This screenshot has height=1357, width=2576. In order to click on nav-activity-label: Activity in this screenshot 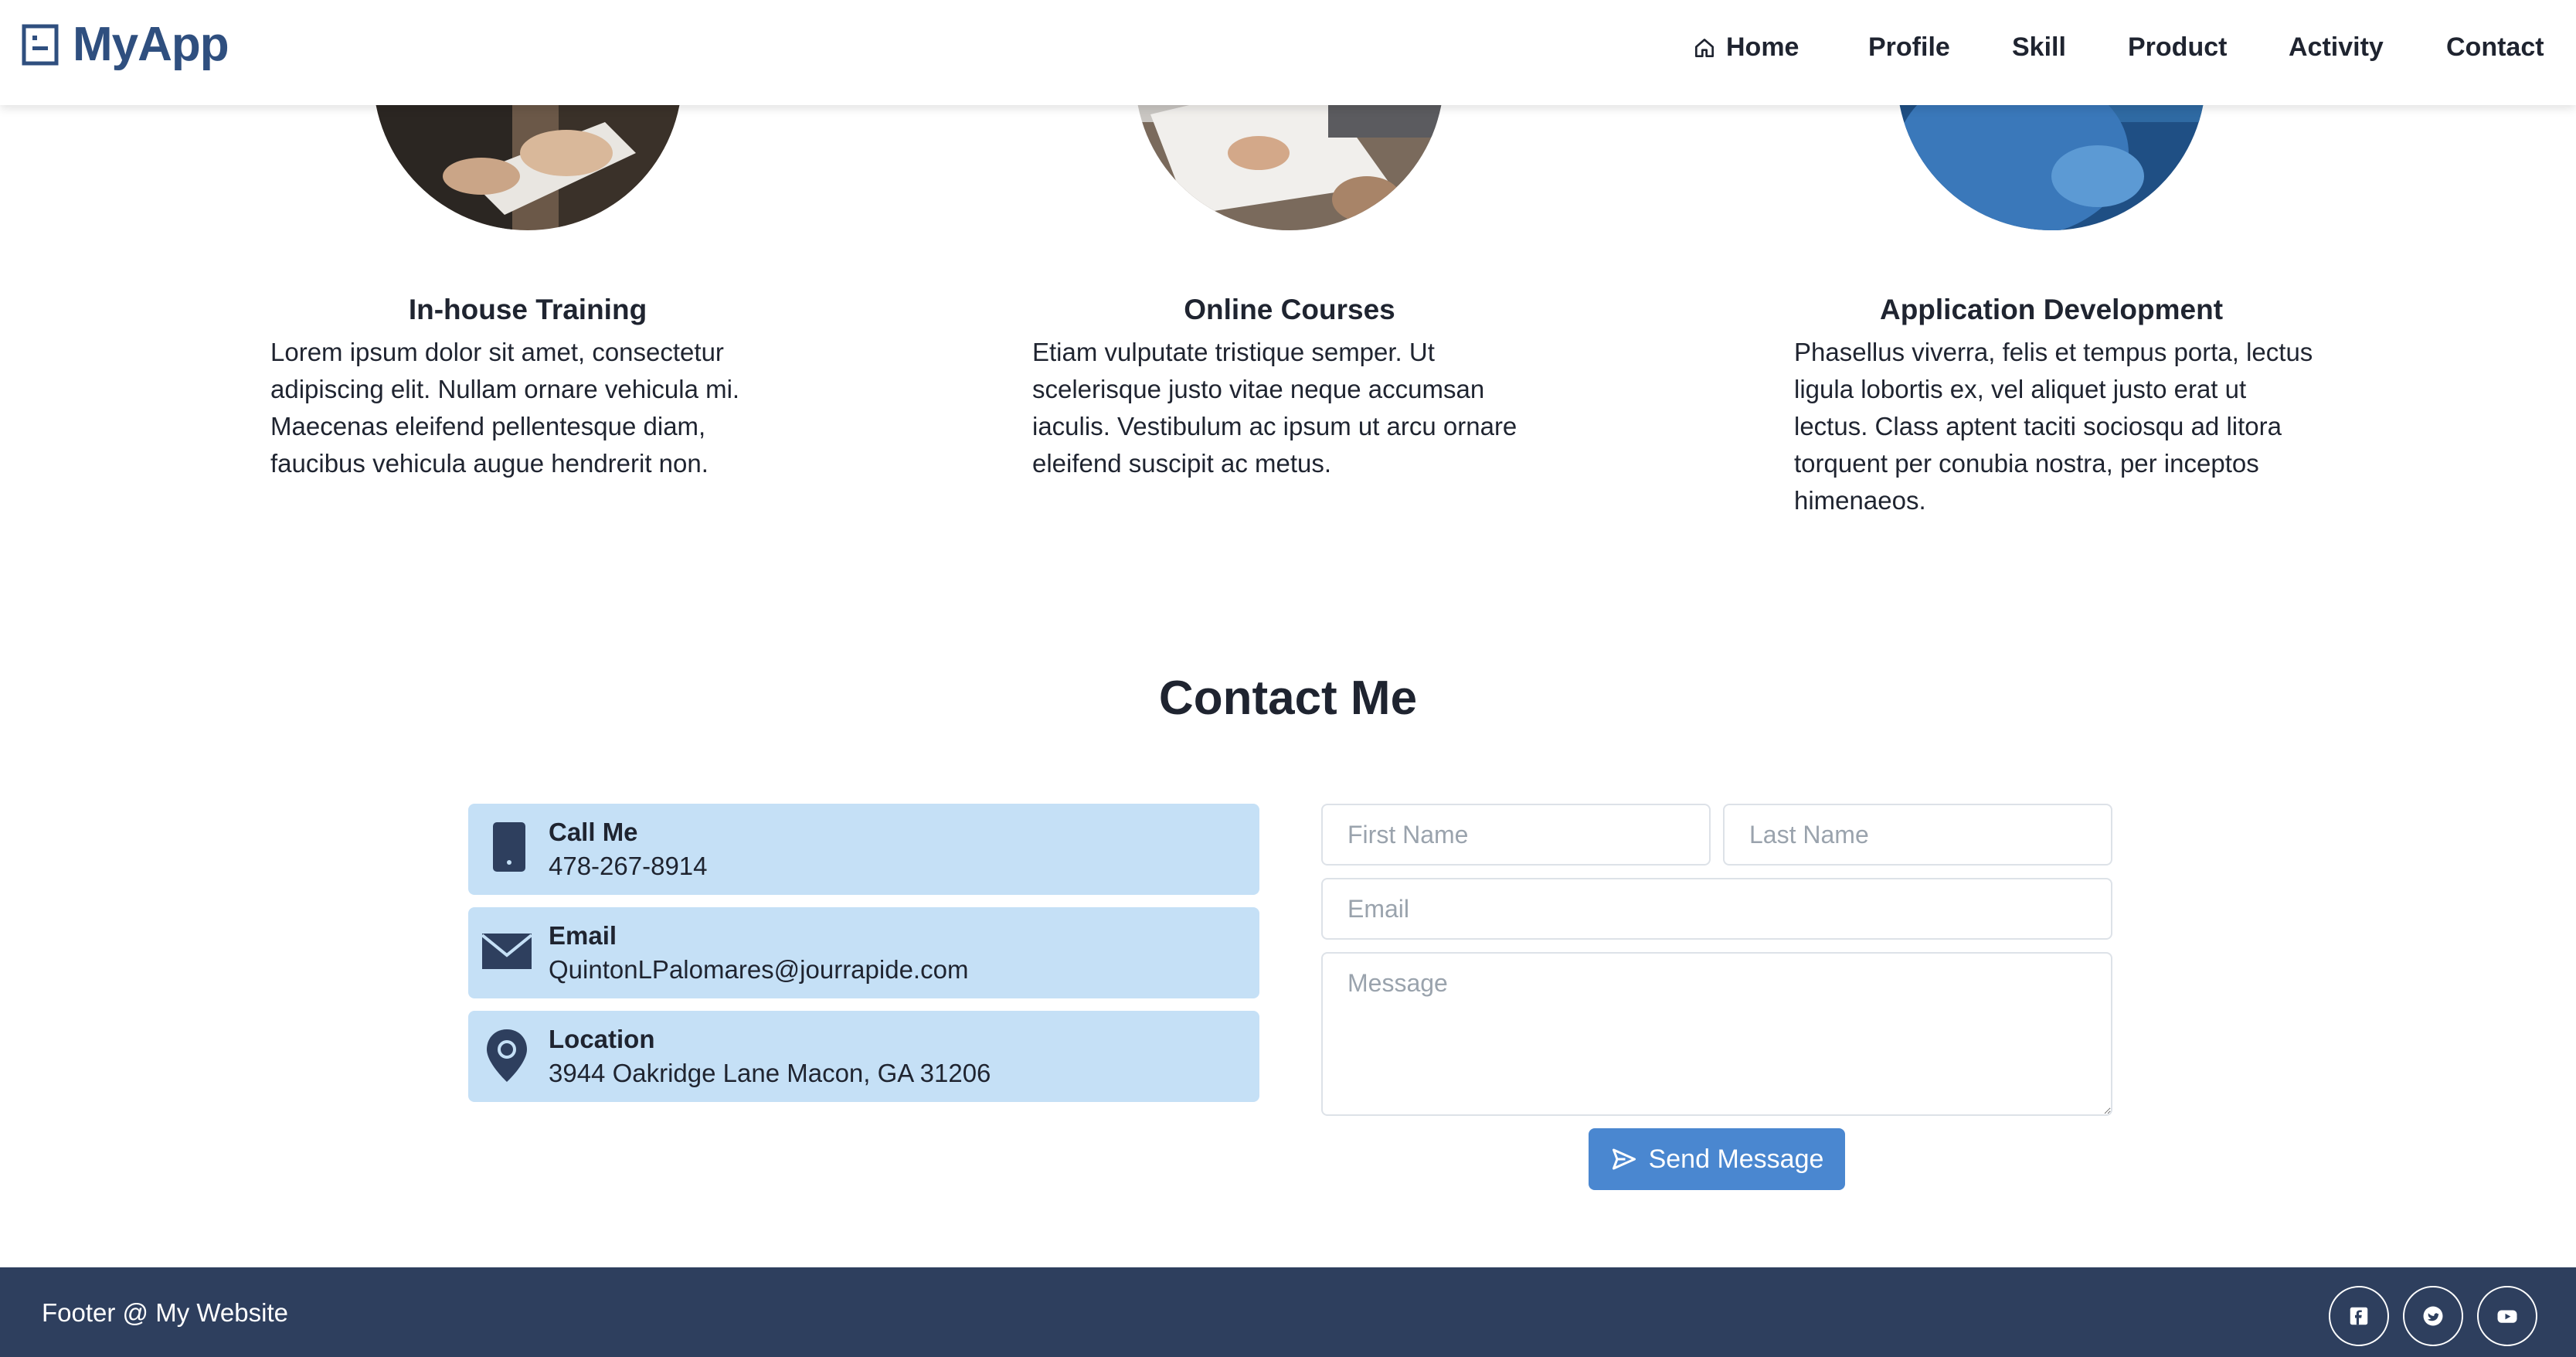, I will do `click(2336, 47)`.